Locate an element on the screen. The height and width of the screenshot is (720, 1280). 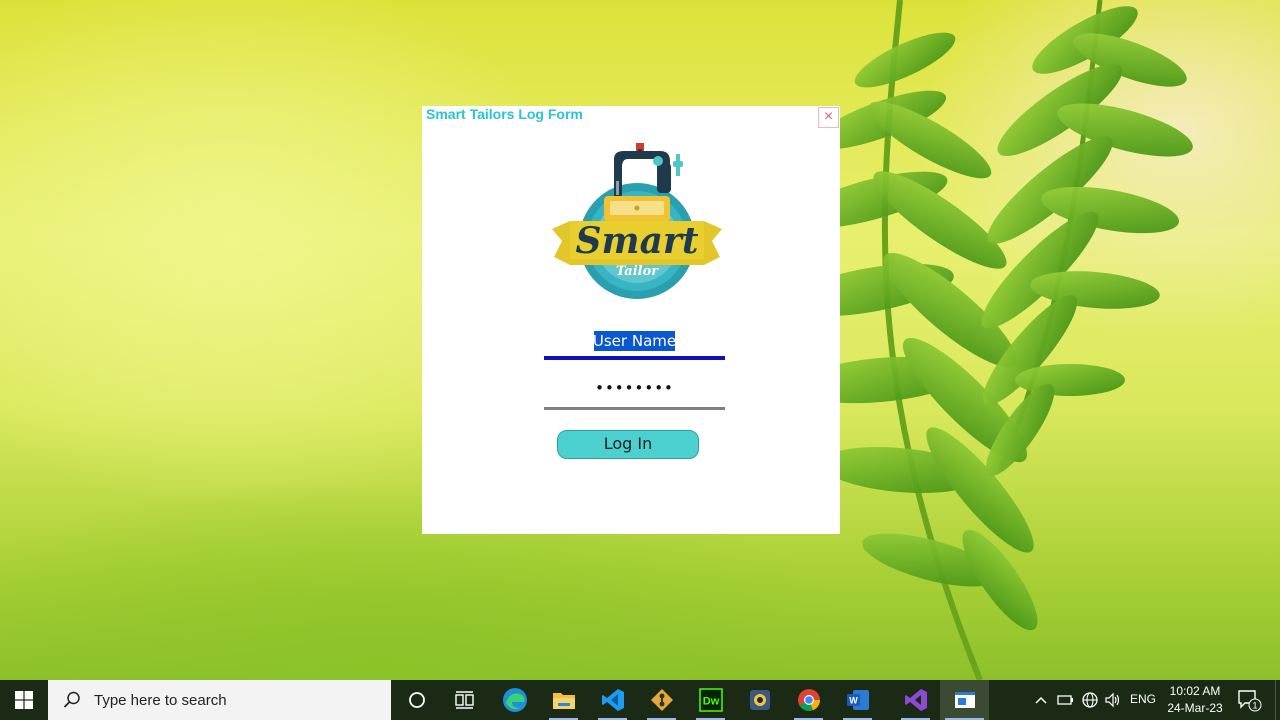
vscode-icon is located at coordinates (612, 700).